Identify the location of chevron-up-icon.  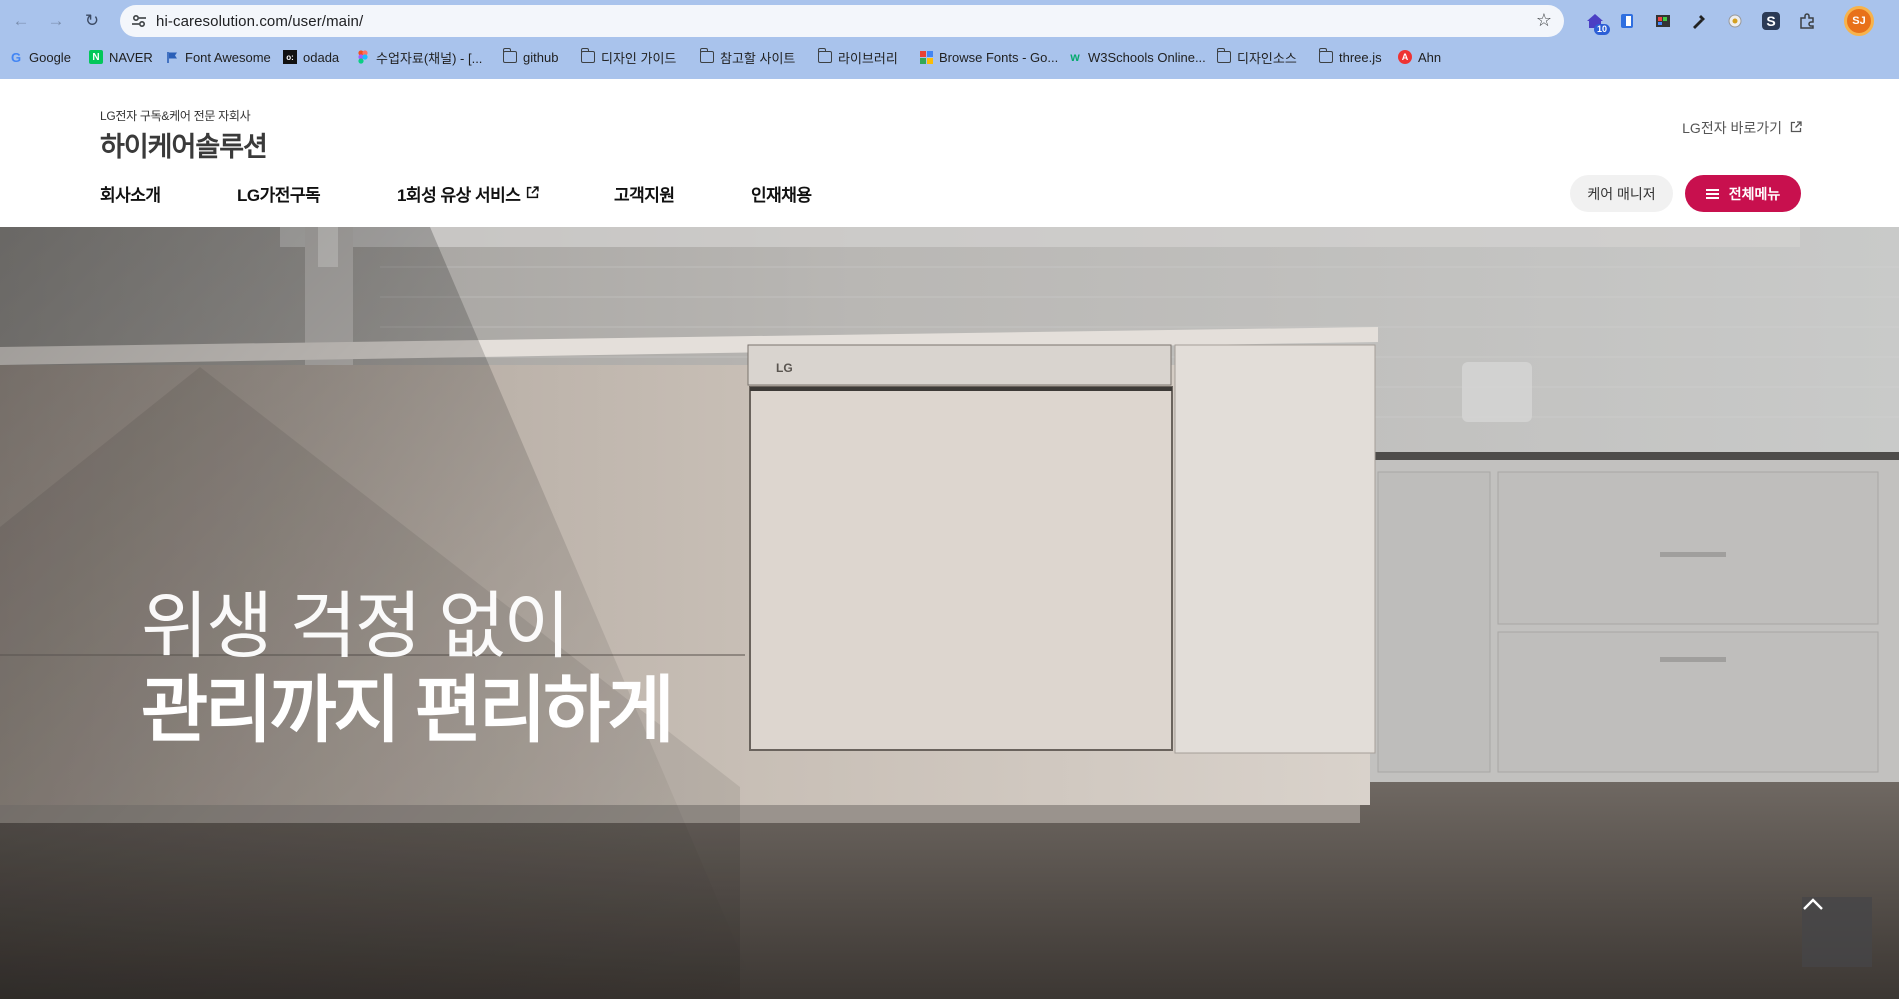
(1813, 904).